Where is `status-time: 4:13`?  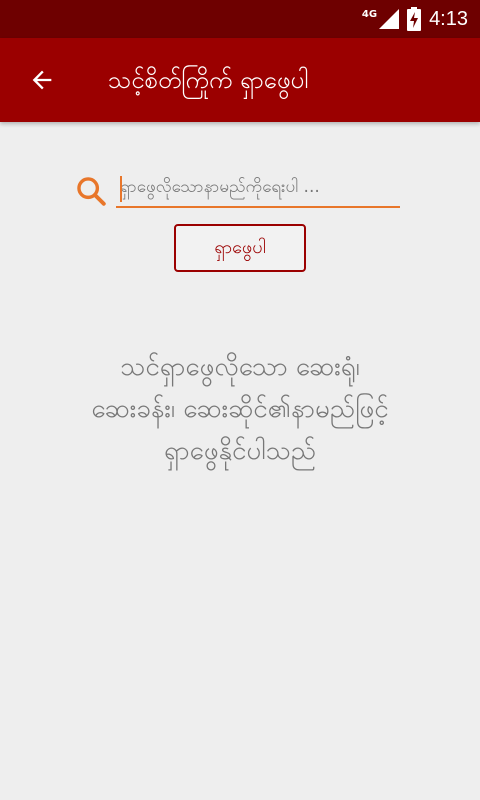
status-time: 4:13 is located at coordinates (448, 18).